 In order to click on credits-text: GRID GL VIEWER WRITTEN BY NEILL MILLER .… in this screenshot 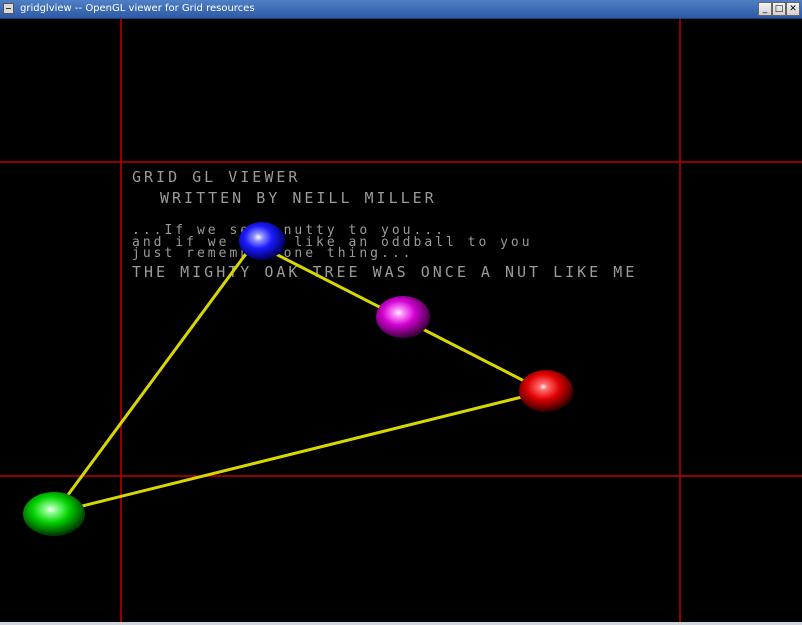, I will do `click(384, 224)`.